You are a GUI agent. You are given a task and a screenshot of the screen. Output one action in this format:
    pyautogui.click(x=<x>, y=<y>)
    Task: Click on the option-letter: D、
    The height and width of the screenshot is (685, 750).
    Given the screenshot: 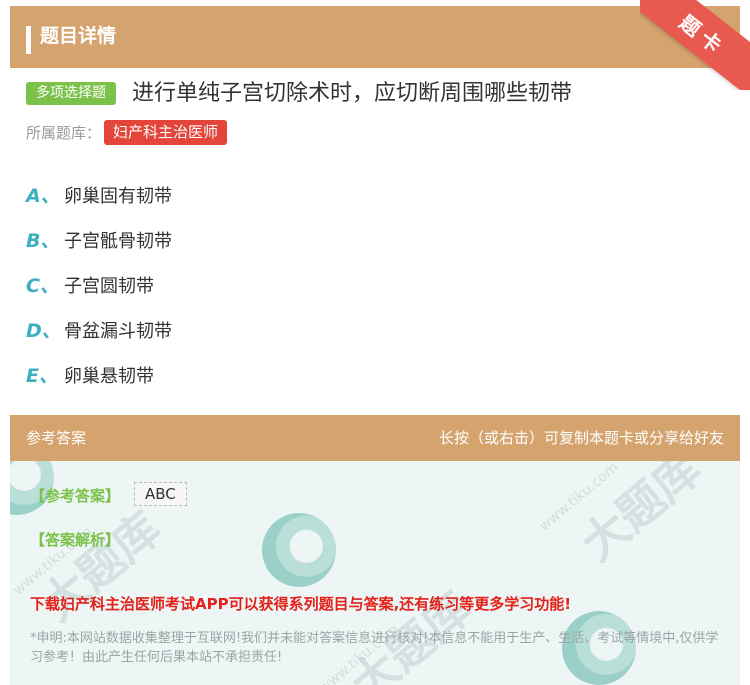 What is the action you would take?
    pyautogui.click(x=43, y=331)
    